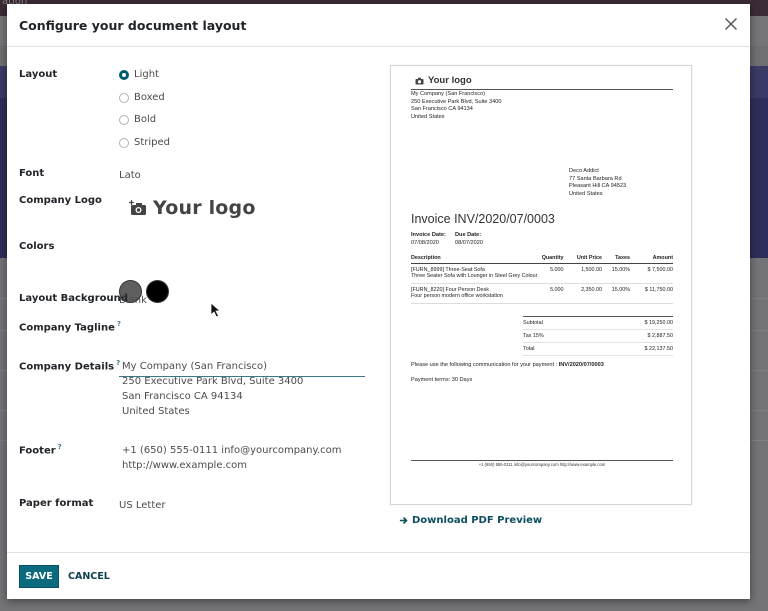 The width and height of the screenshot is (768, 611). I want to click on company-tagline-label-text: Company Tagline, so click(67, 328).